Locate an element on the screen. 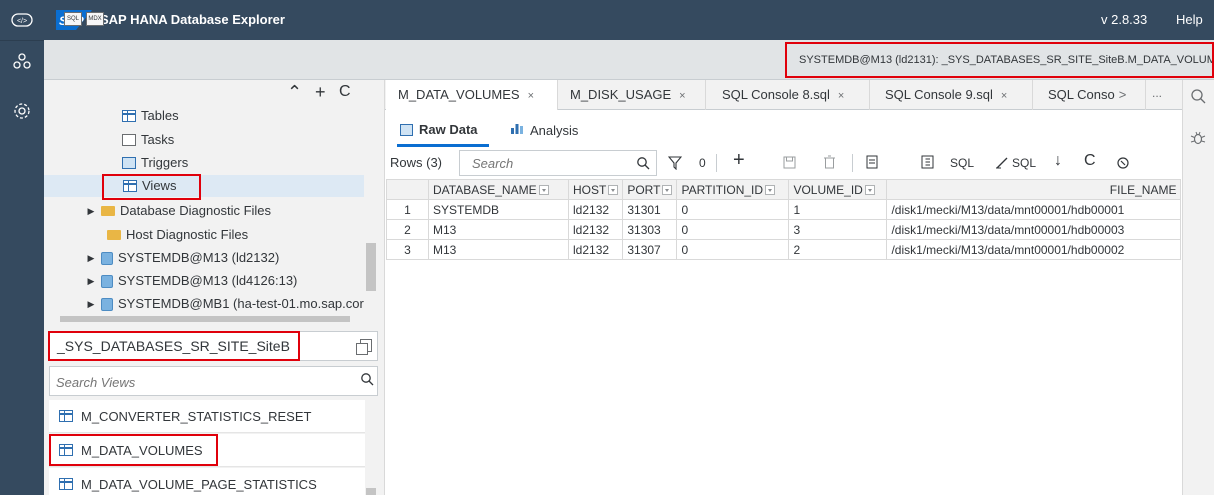  column-header-label: PARTITION_ID is located at coordinates (722, 189).